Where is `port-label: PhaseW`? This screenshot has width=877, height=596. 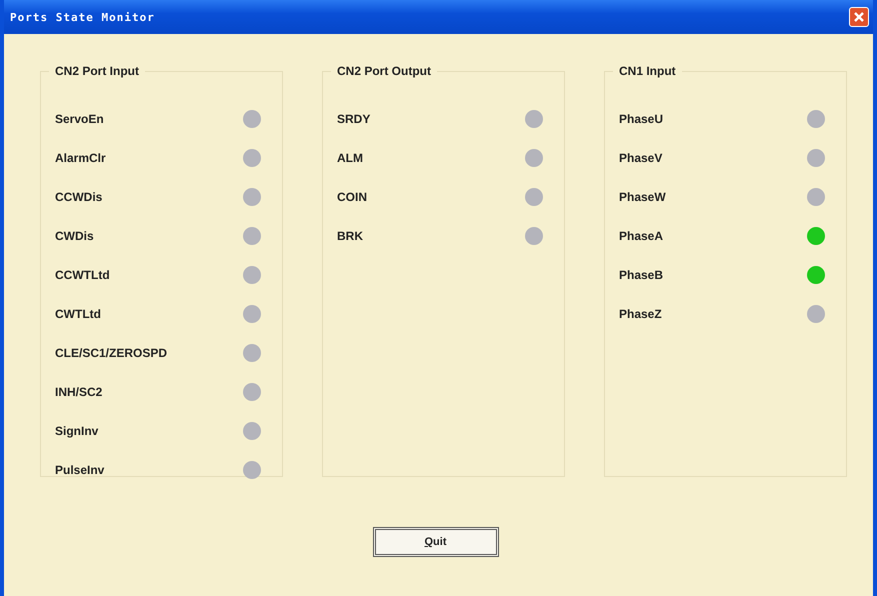 port-label: PhaseW is located at coordinates (642, 197).